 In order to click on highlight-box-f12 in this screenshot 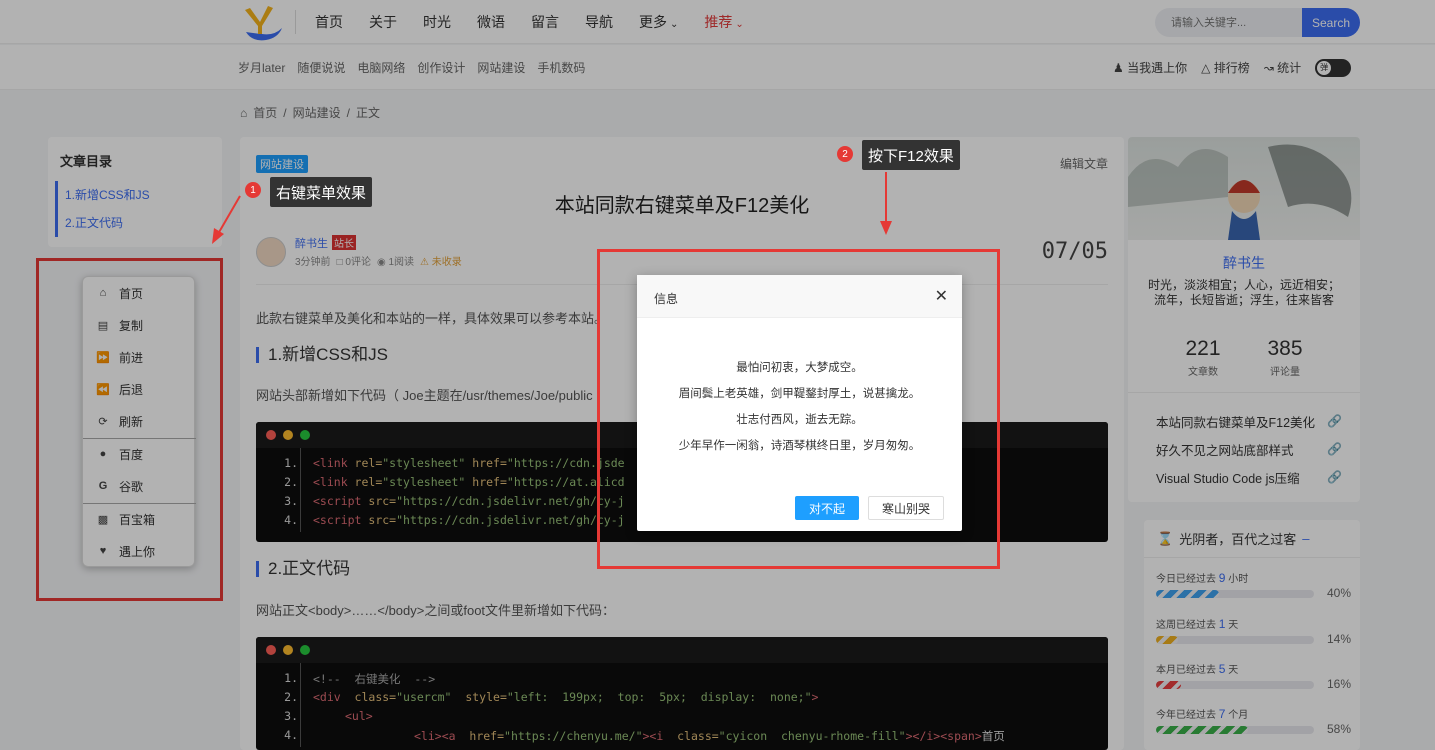, I will do `click(798, 409)`.